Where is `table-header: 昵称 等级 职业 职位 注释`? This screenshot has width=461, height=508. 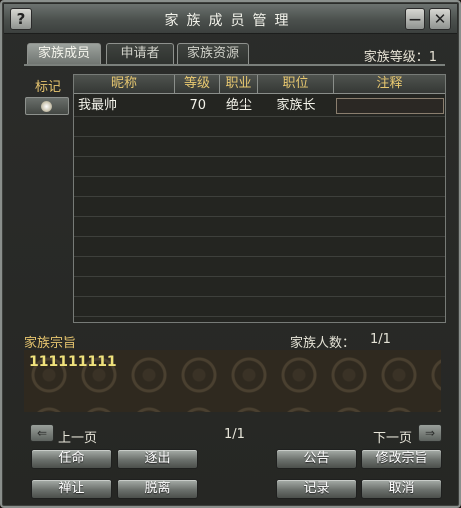
table-header: 昵称 等级 职业 职位 注释 is located at coordinates (259, 84).